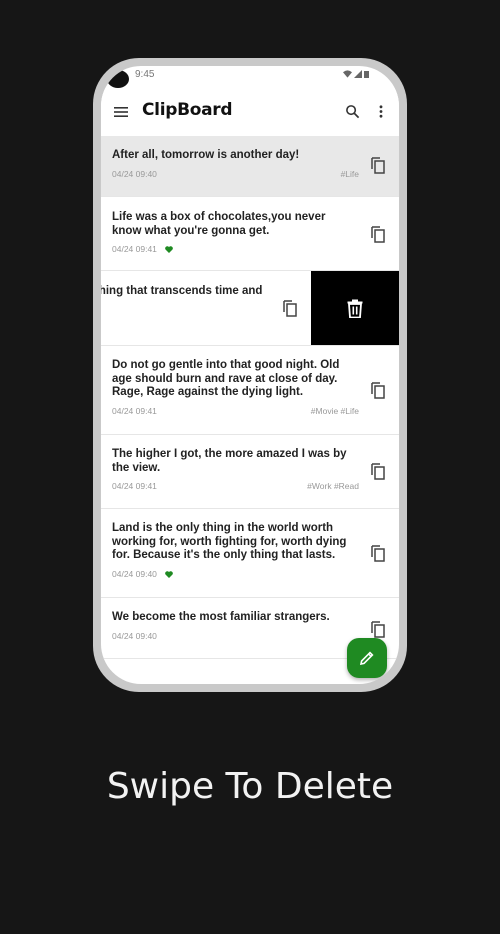 The height and width of the screenshot is (934, 500). What do you see at coordinates (333, 486) in the screenshot?
I see `clip-tags: #Work #Read` at bounding box center [333, 486].